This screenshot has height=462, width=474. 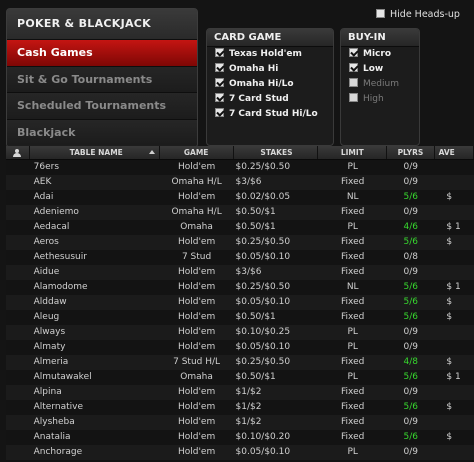 I want to click on players-column-header, so click(x=18, y=152).